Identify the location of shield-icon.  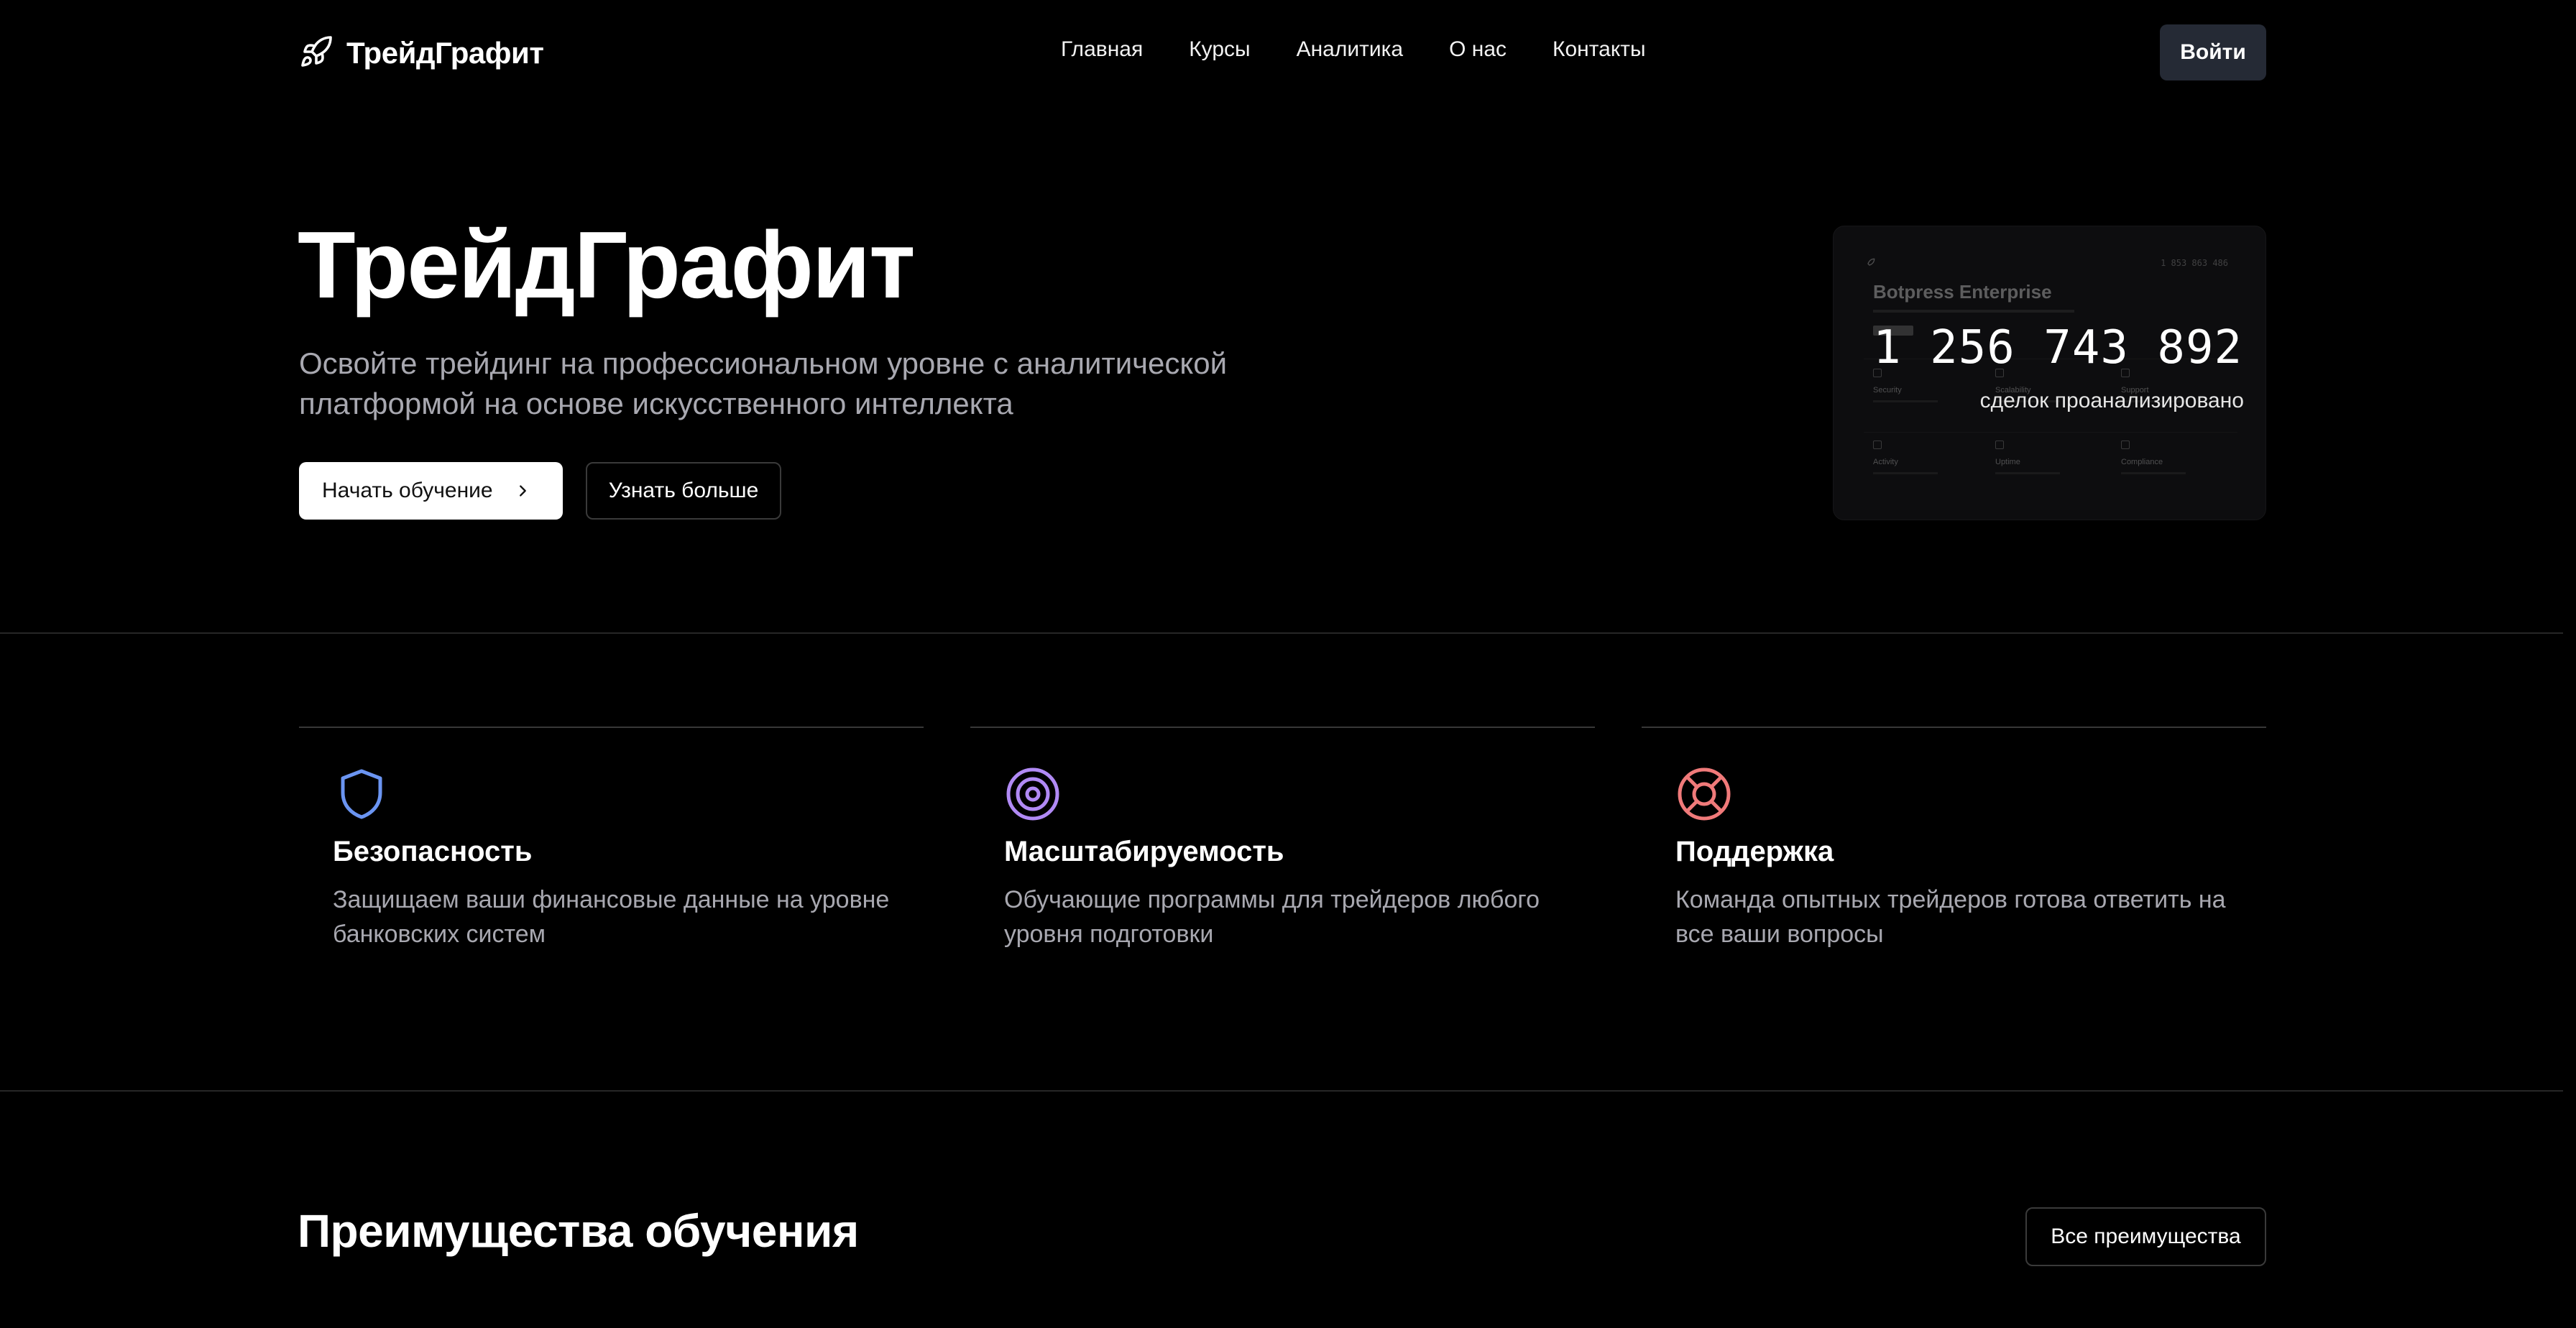
(361, 794).